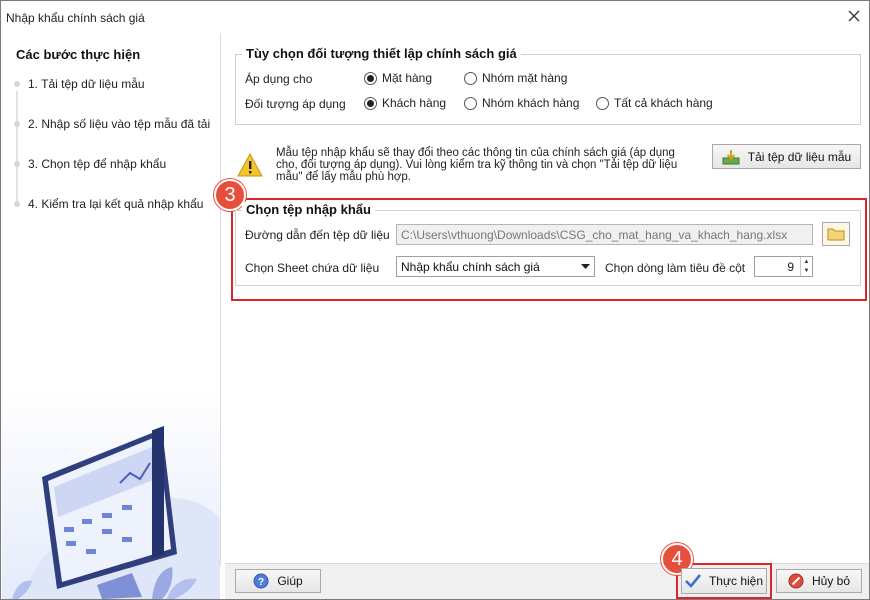 Image resolution: width=870 pixels, height=600 pixels. I want to click on check-icon, so click(693, 581).